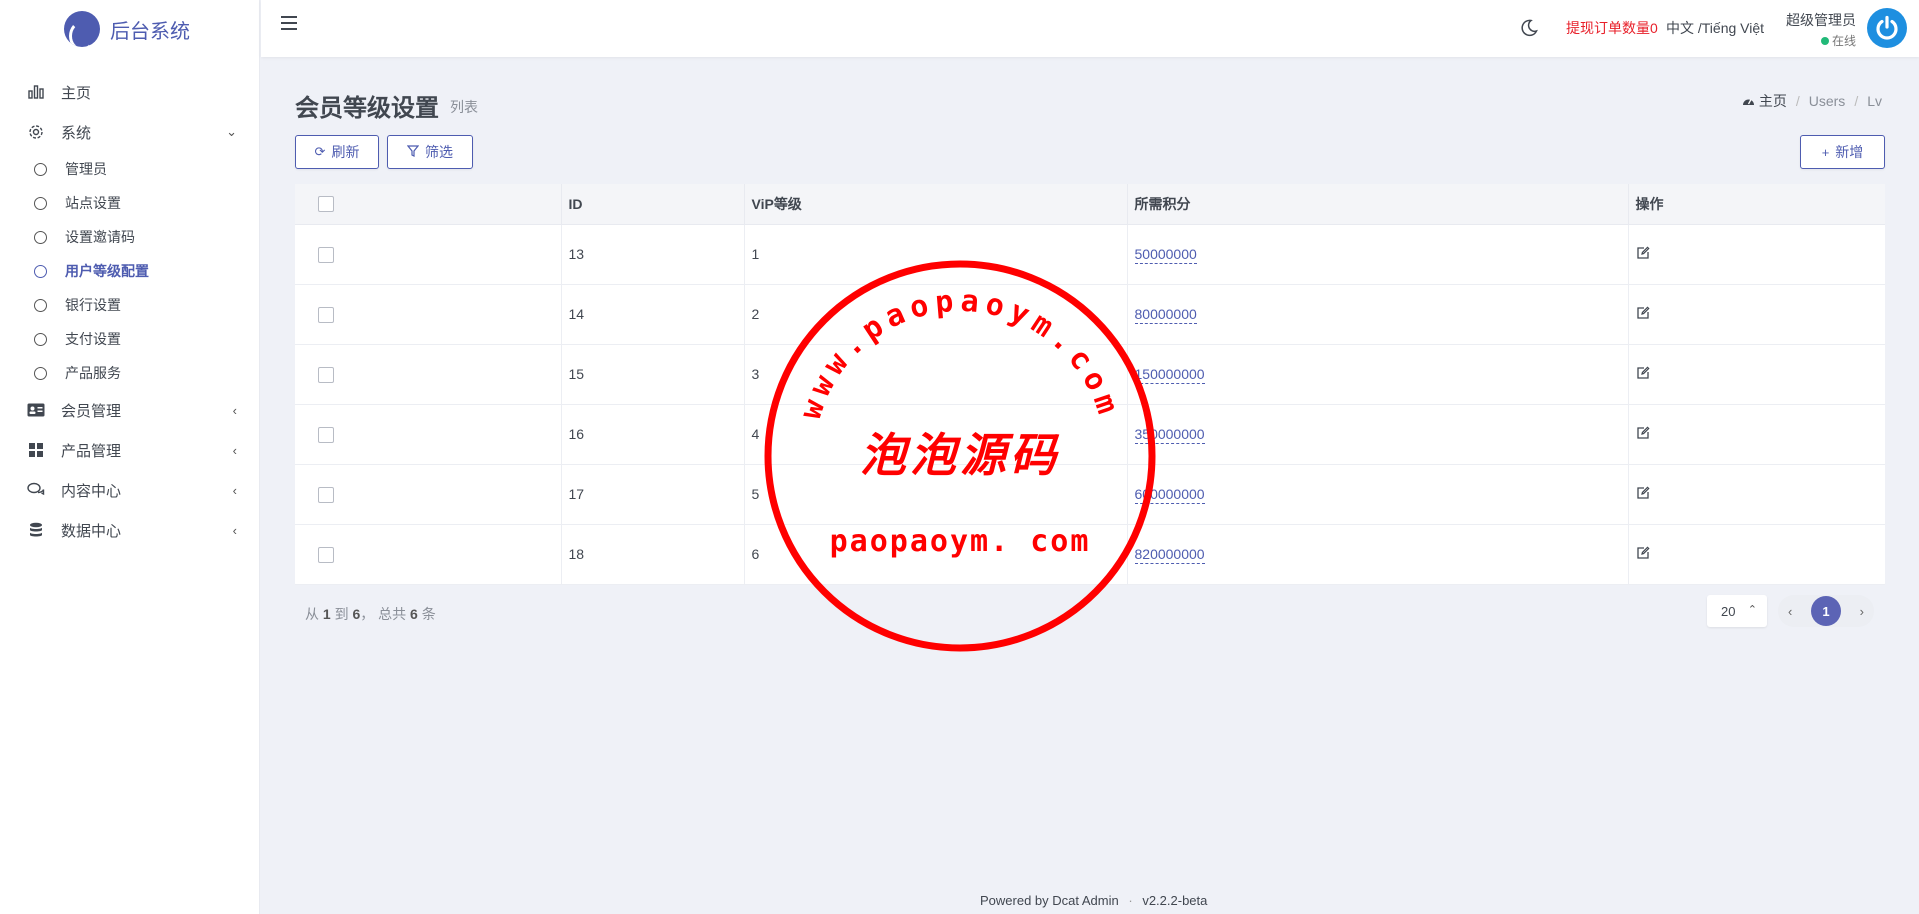 The image size is (1919, 914). Describe the element at coordinates (129, 203) in the screenshot. I see `sidebar-subitem-site-settings: 站点设置` at that location.